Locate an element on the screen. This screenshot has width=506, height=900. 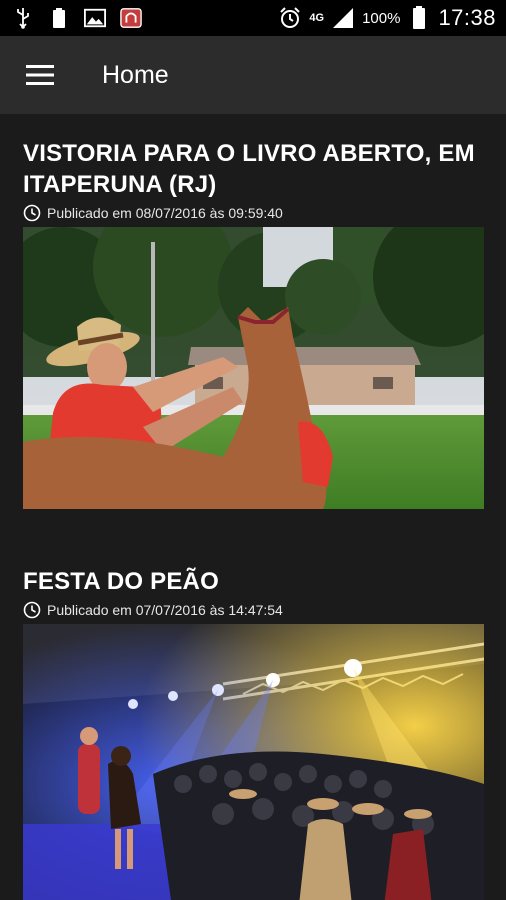
battery-percent: 100% is located at coordinates (381, 18).